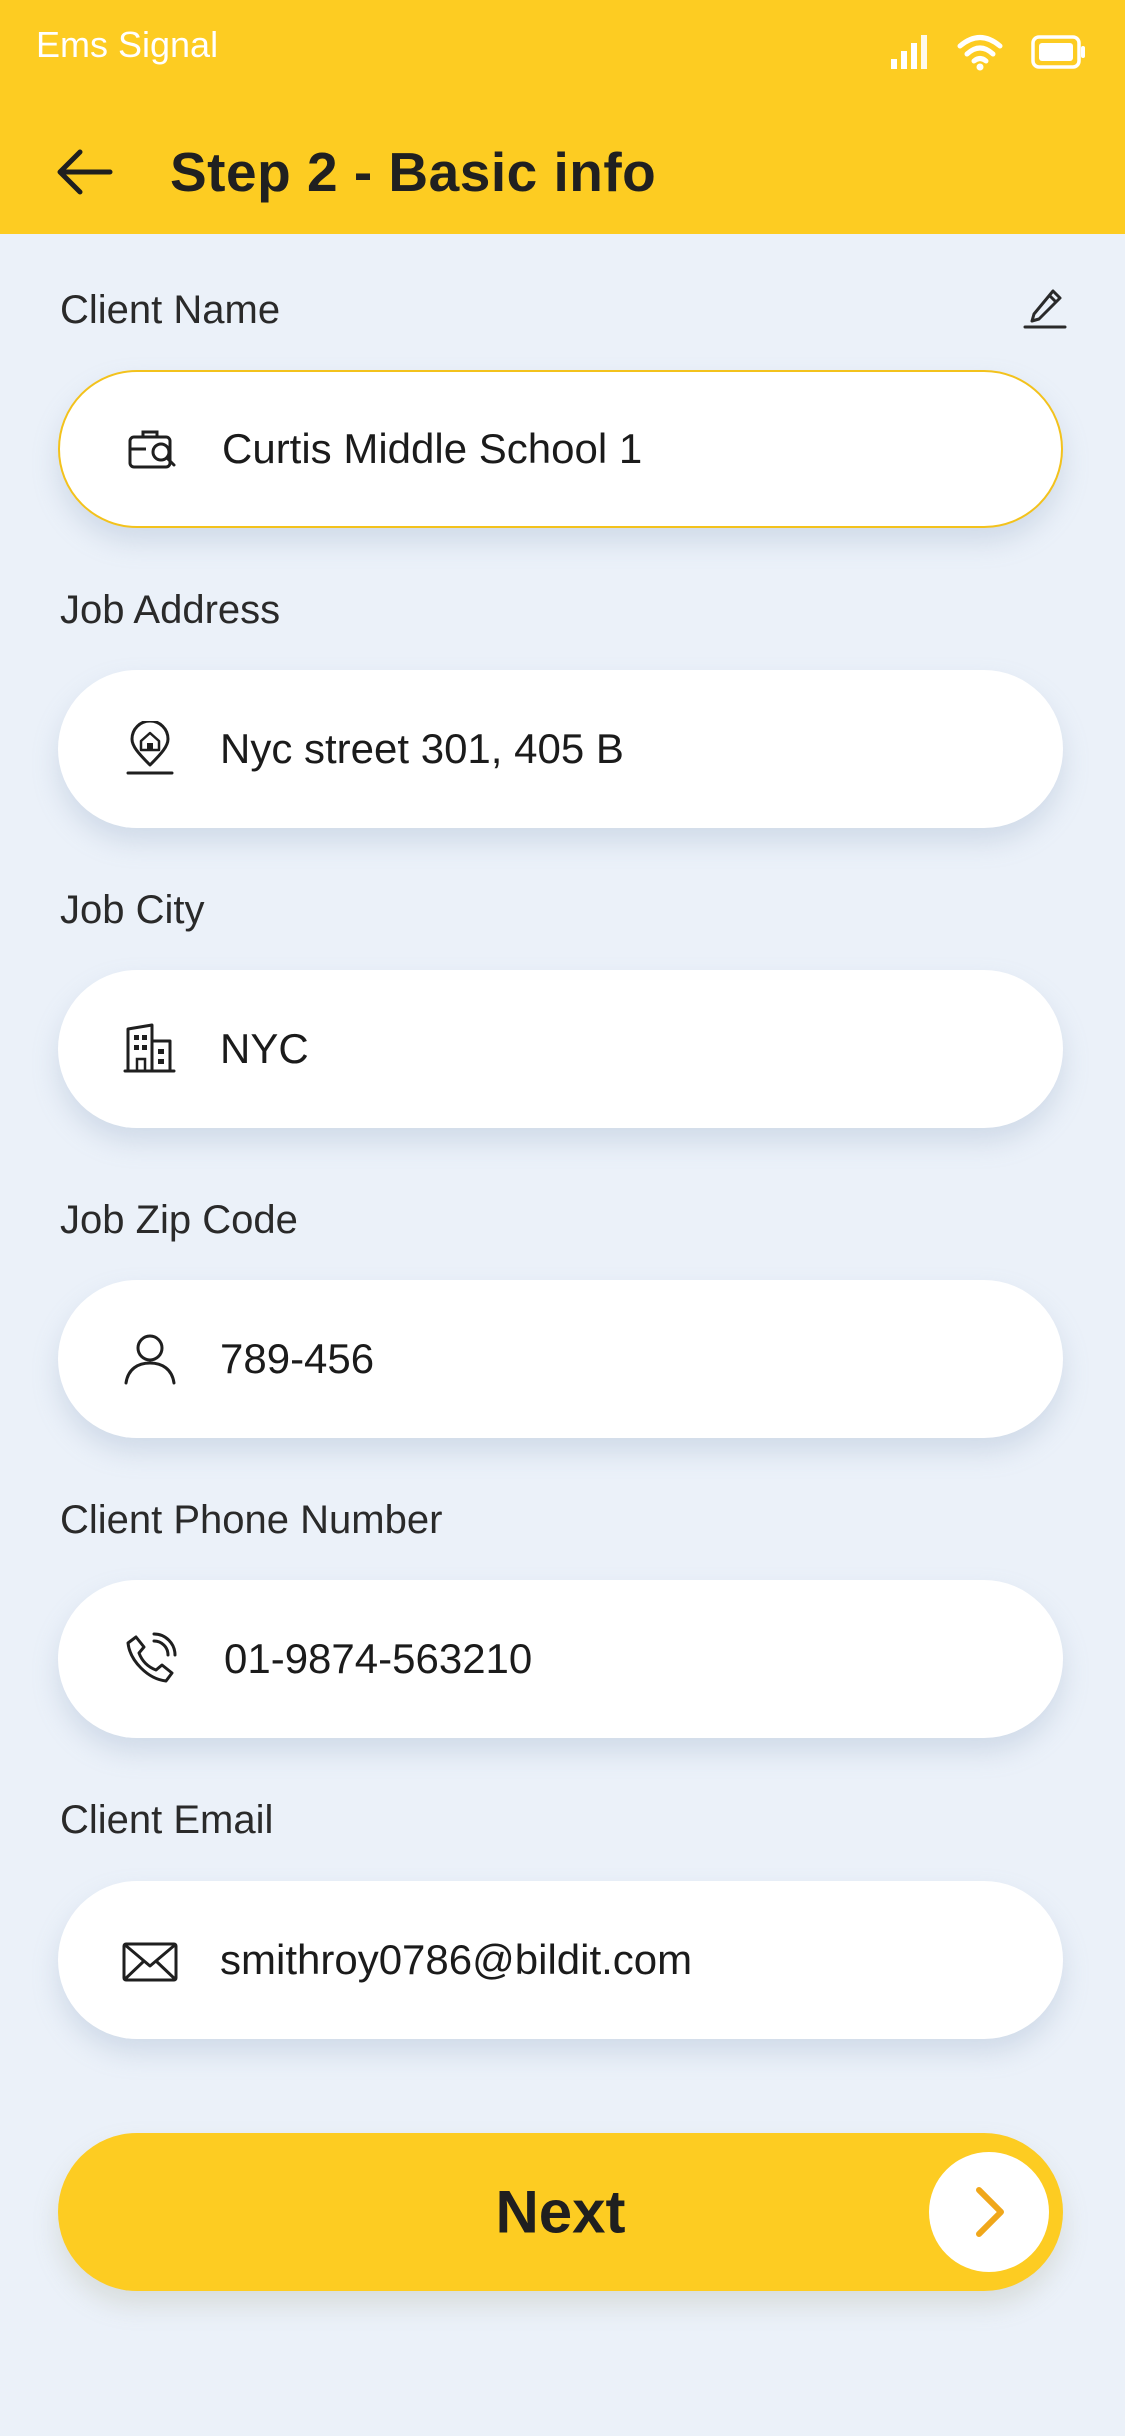 This screenshot has width=1125, height=2436. Describe the element at coordinates (562, 117) in the screenshot. I see `app-header: Ems Signal Step 2 - Basic info` at that location.